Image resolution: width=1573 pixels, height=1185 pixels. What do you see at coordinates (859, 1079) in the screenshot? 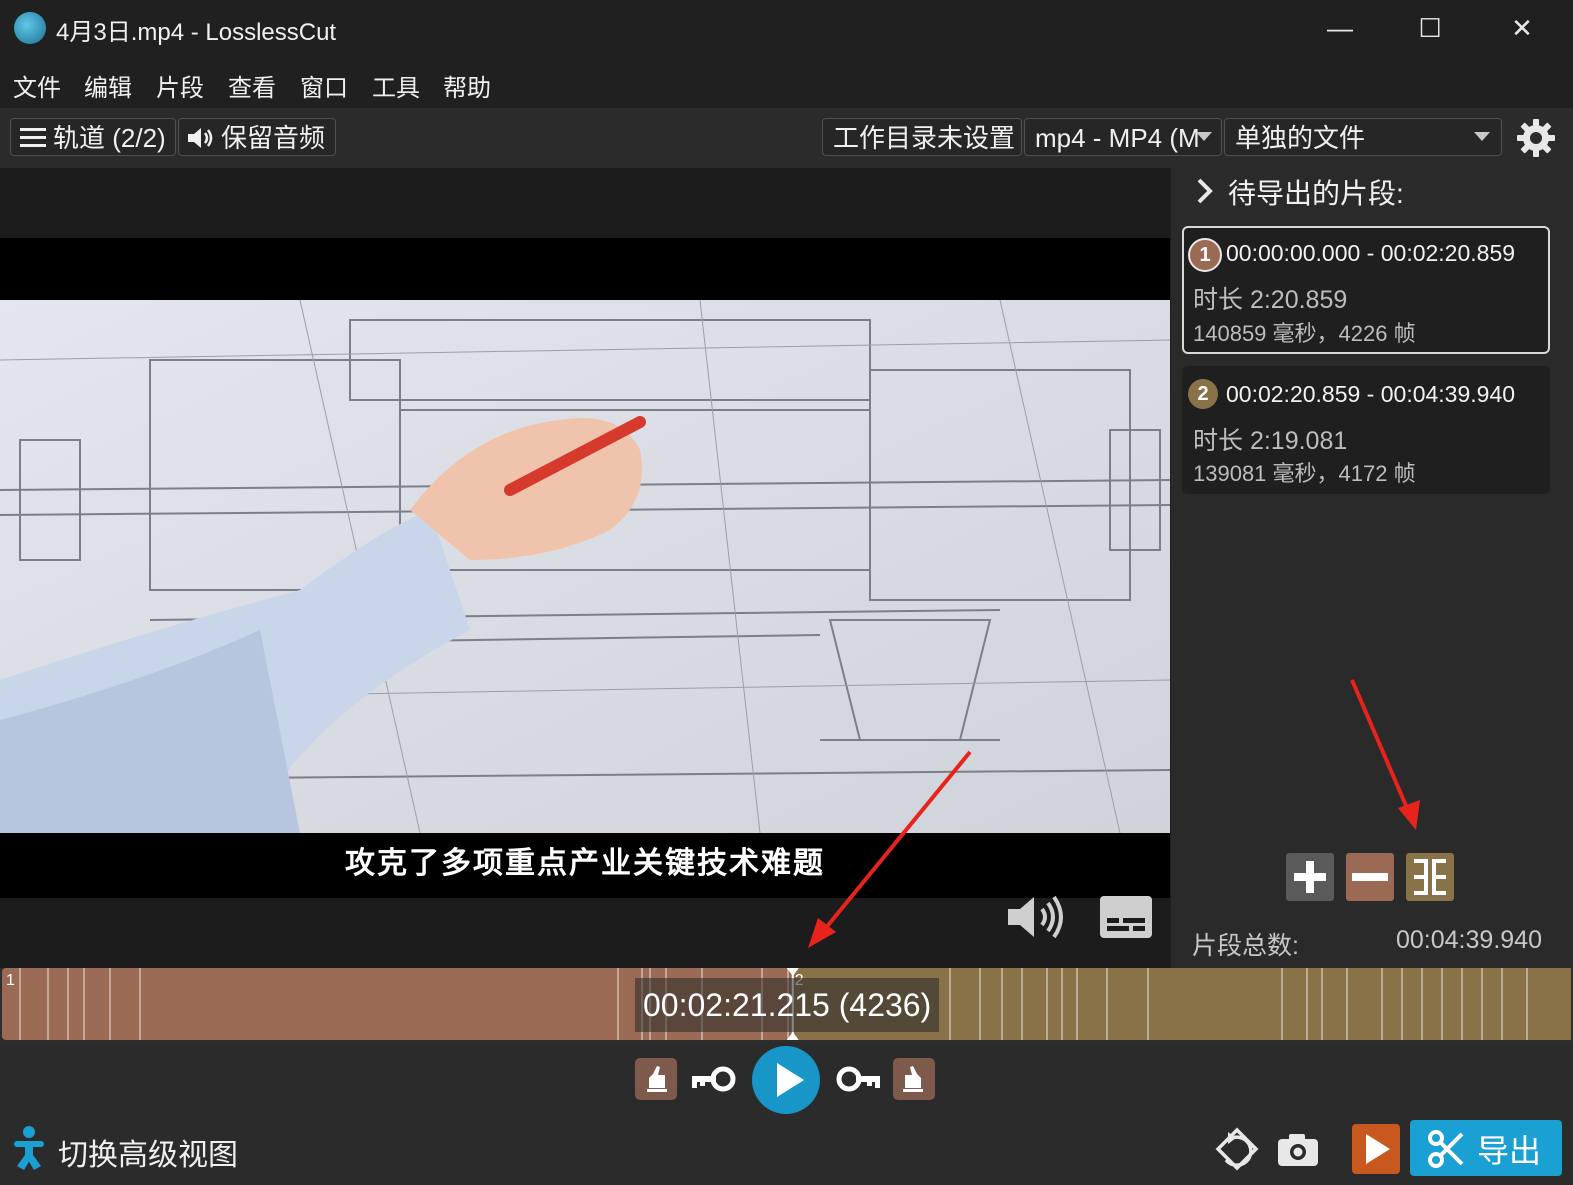
I see `next-keyframe-icon` at bounding box center [859, 1079].